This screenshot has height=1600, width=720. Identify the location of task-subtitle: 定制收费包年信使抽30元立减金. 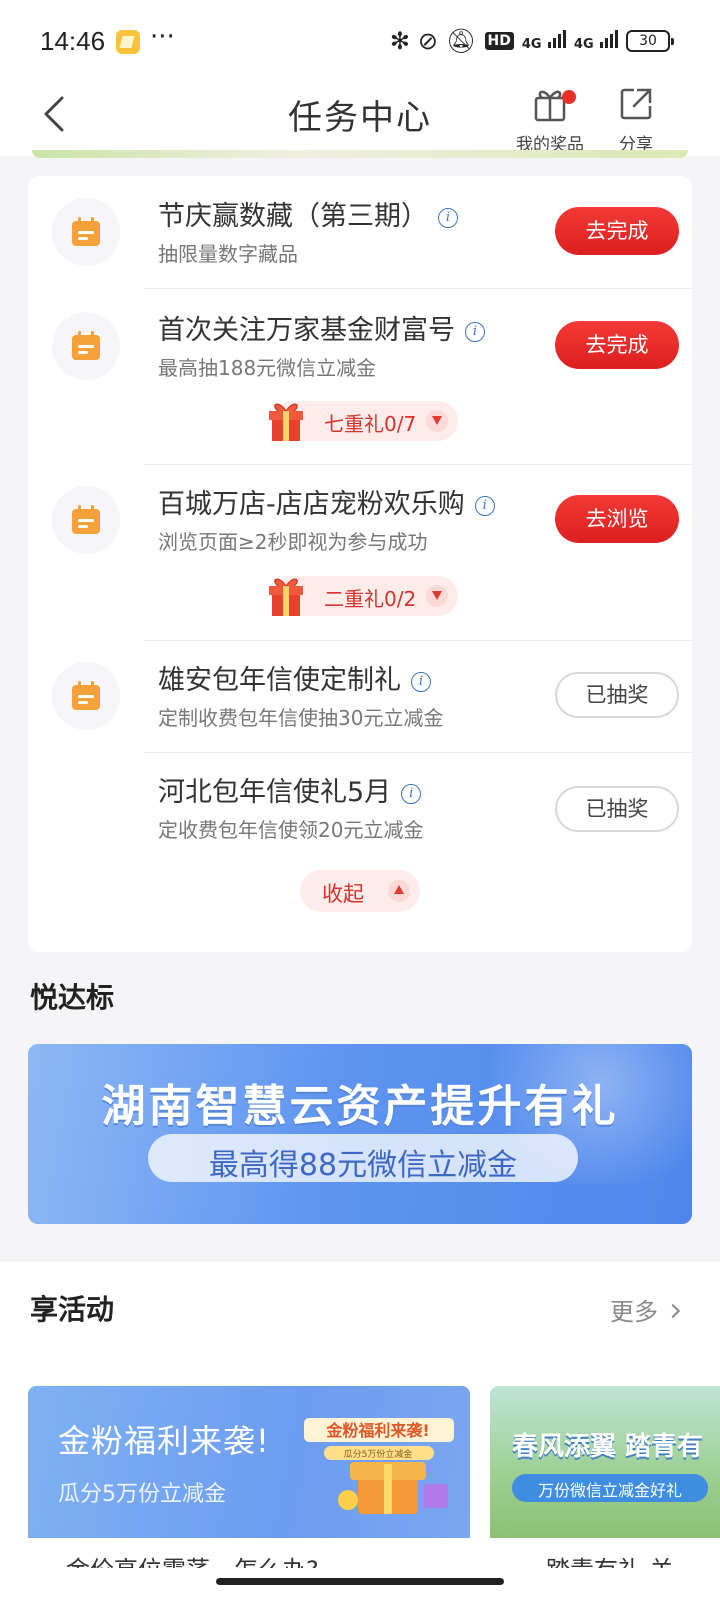
(301, 718).